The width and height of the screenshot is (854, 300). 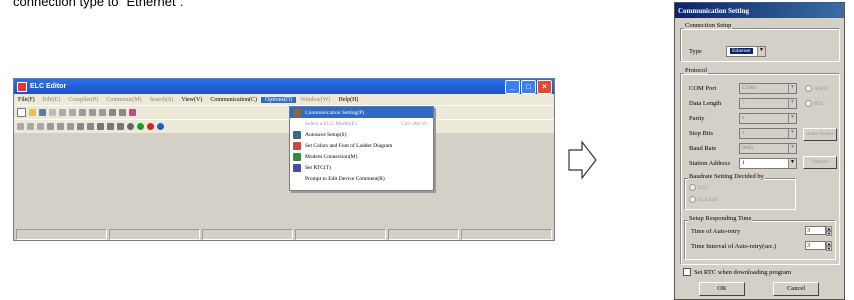 What do you see at coordinates (747, 148) in the screenshot?
I see `baud-rate-value: 9600` at bounding box center [747, 148].